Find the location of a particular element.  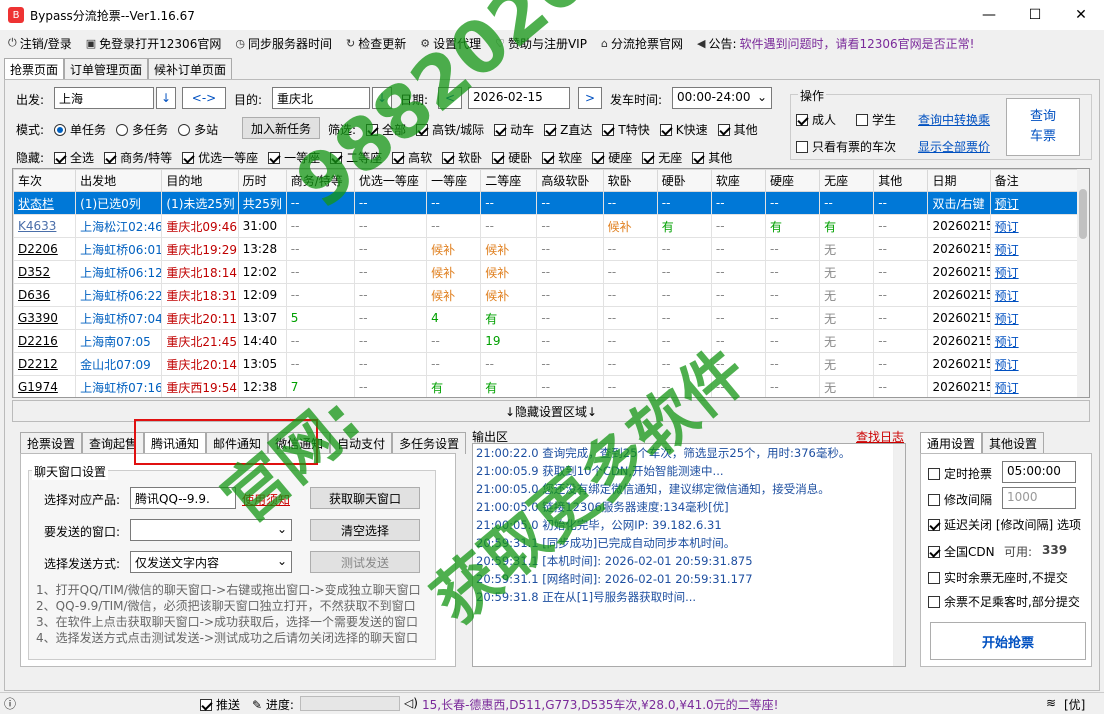

hide-first: 一等座 is located at coordinates (294, 157).